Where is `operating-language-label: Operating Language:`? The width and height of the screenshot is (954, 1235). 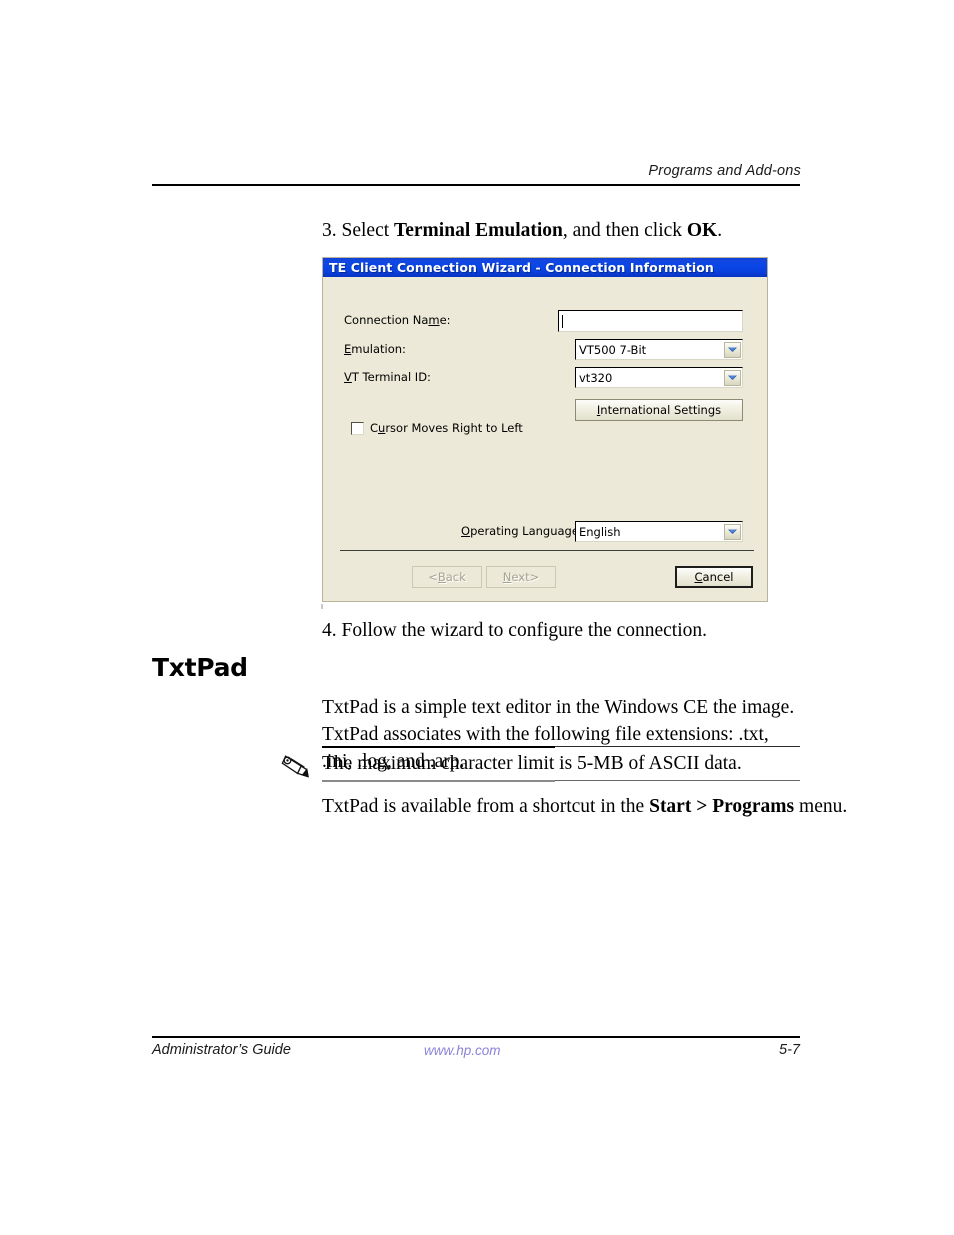
operating-language-label: Operating Language: is located at coordinates (522, 531).